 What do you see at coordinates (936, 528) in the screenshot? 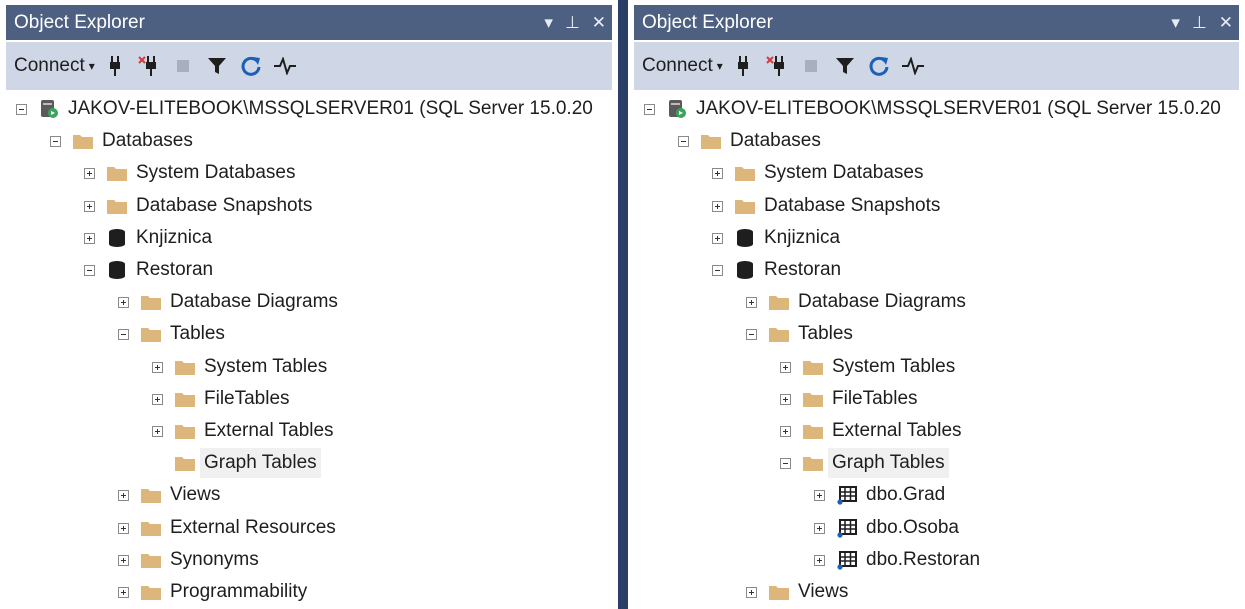
I see `tree-node: dbo.Osoba` at bounding box center [936, 528].